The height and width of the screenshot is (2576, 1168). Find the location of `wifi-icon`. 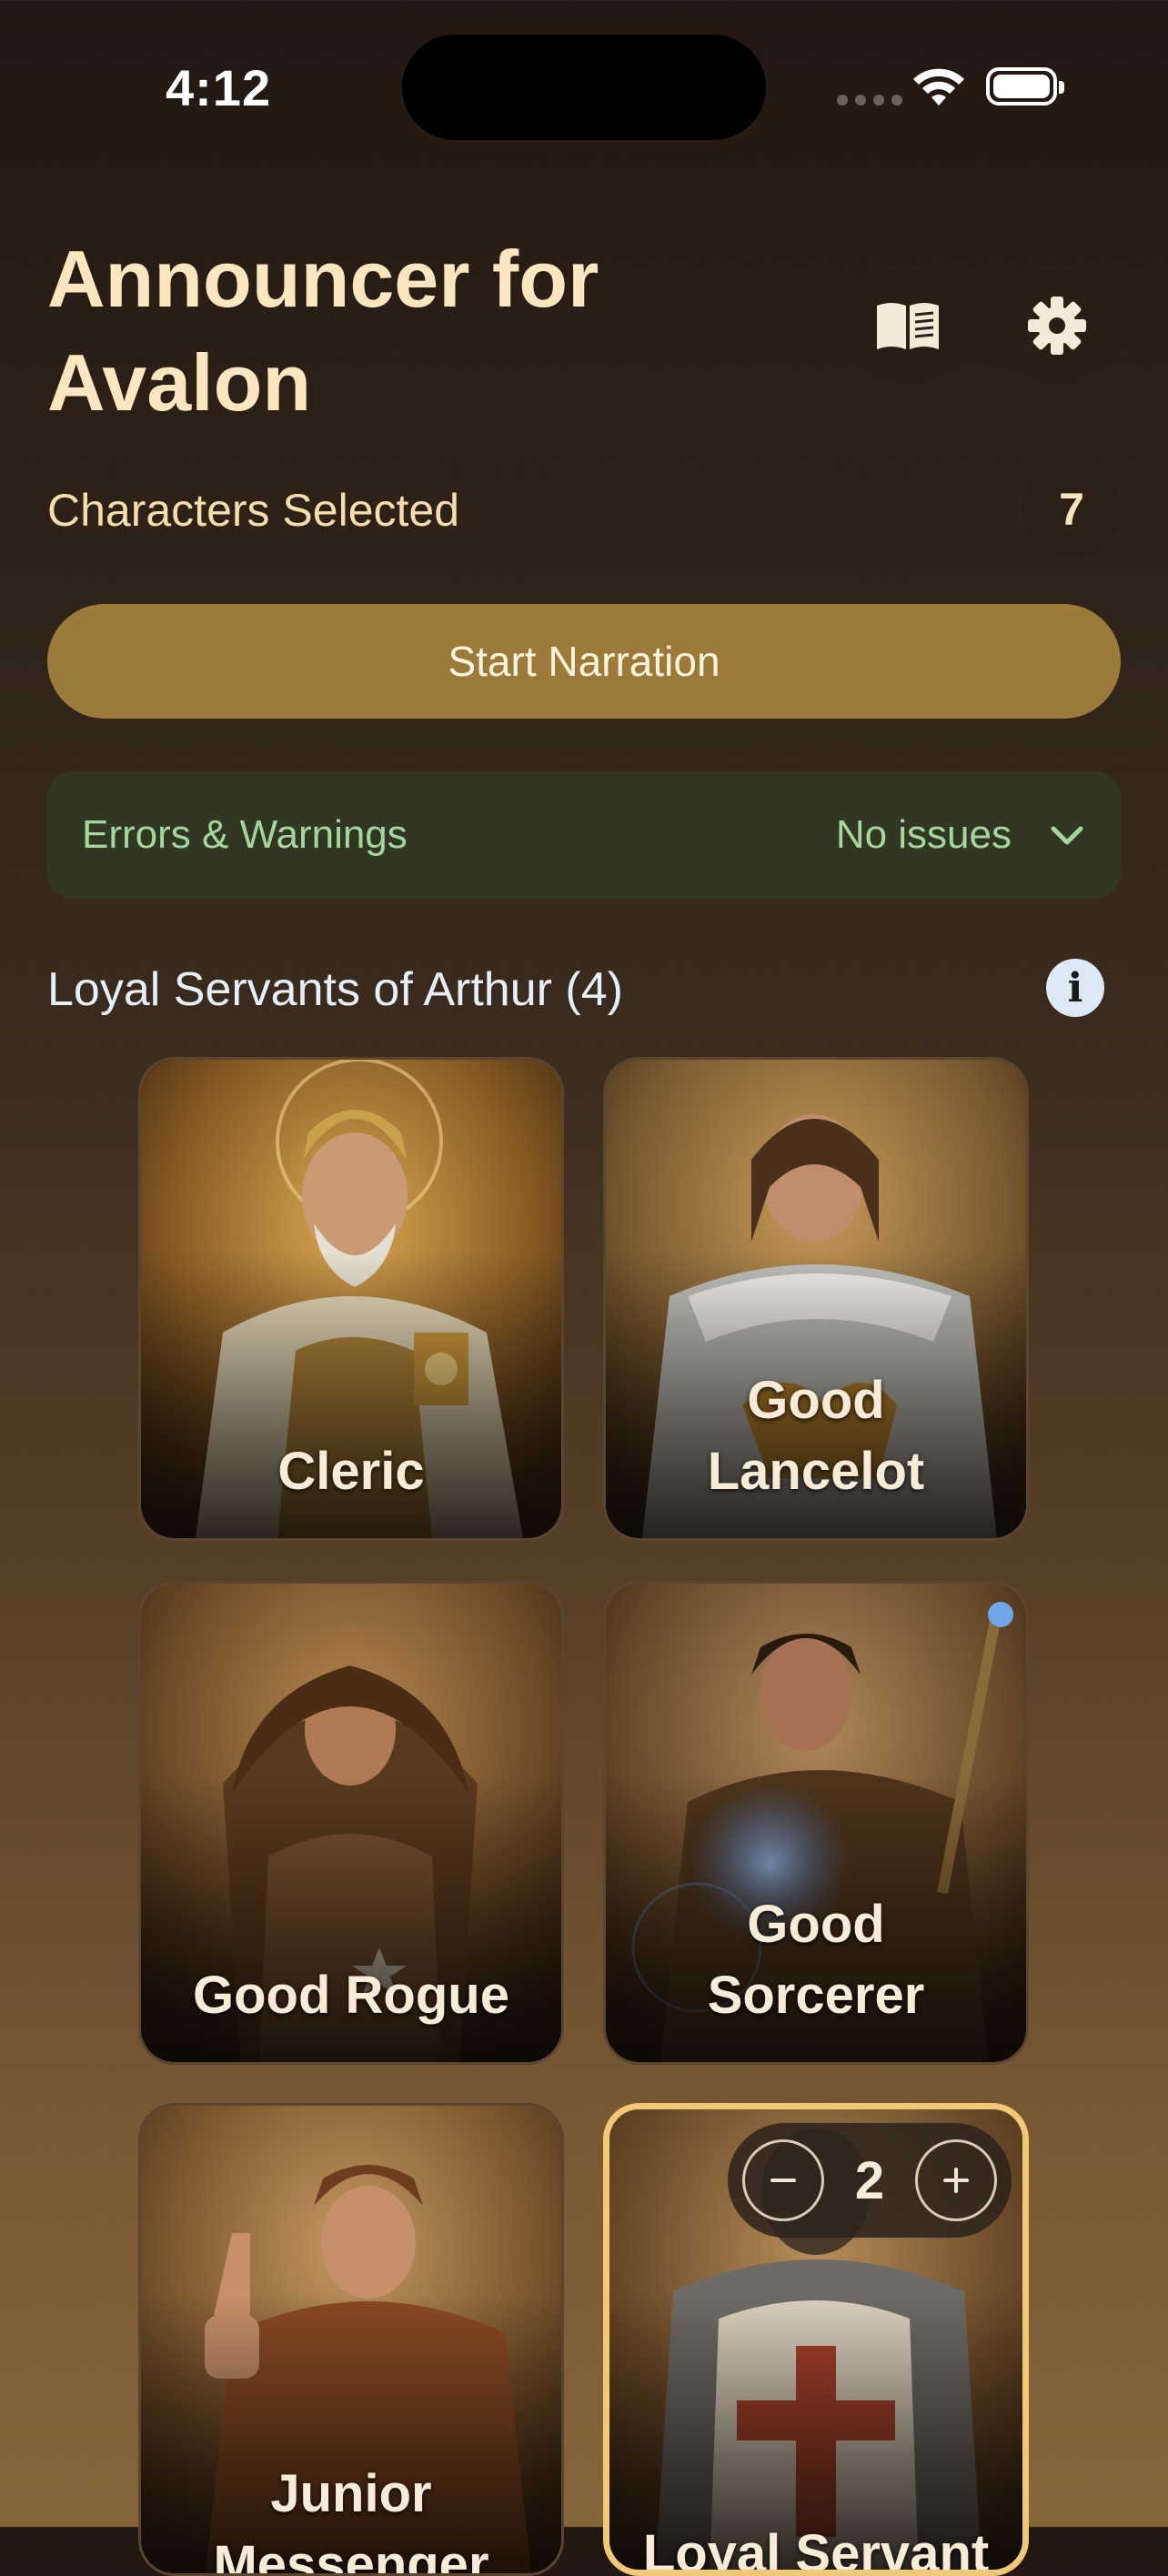

wifi-icon is located at coordinates (939, 87).